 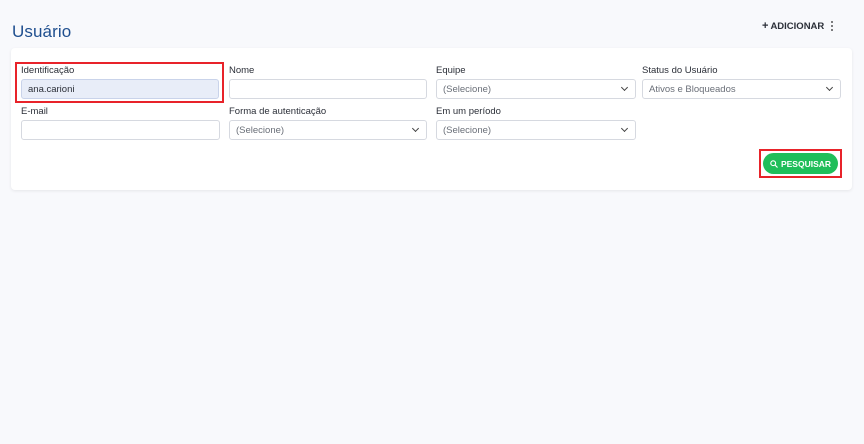 I want to click on identificacao-field: Identificação ana.carioni, so click(x=120, y=82).